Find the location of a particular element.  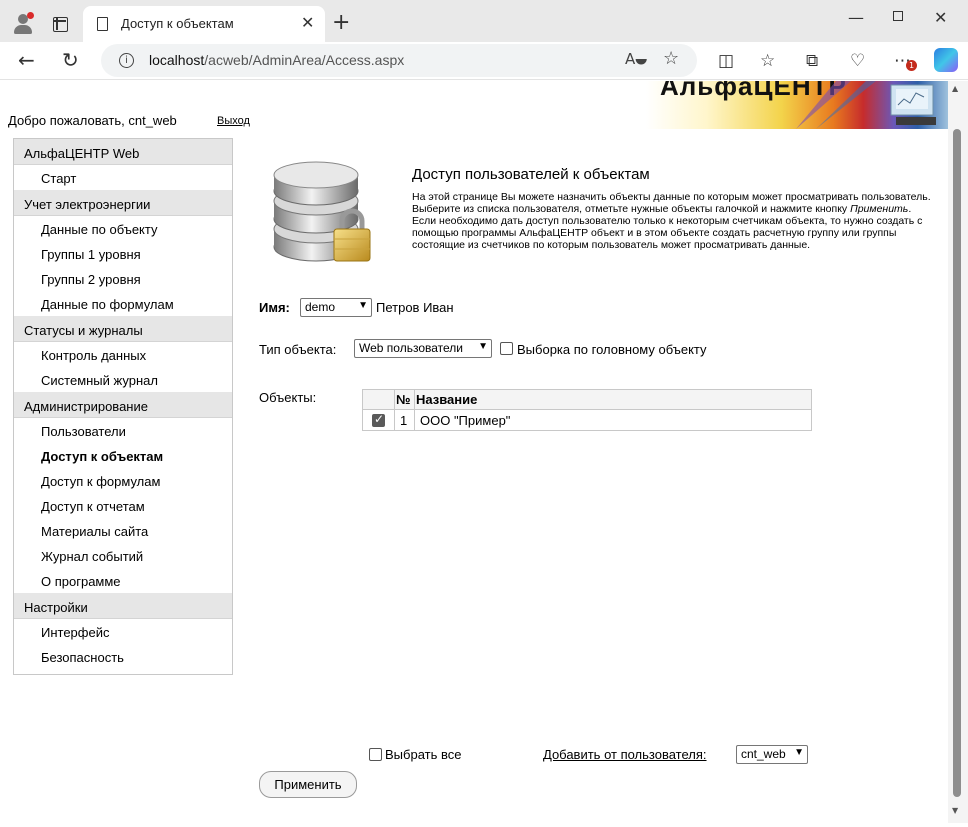

menu-section-alphacenter-web: АльфаЦЕНТР Web is located at coordinates (123, 152).